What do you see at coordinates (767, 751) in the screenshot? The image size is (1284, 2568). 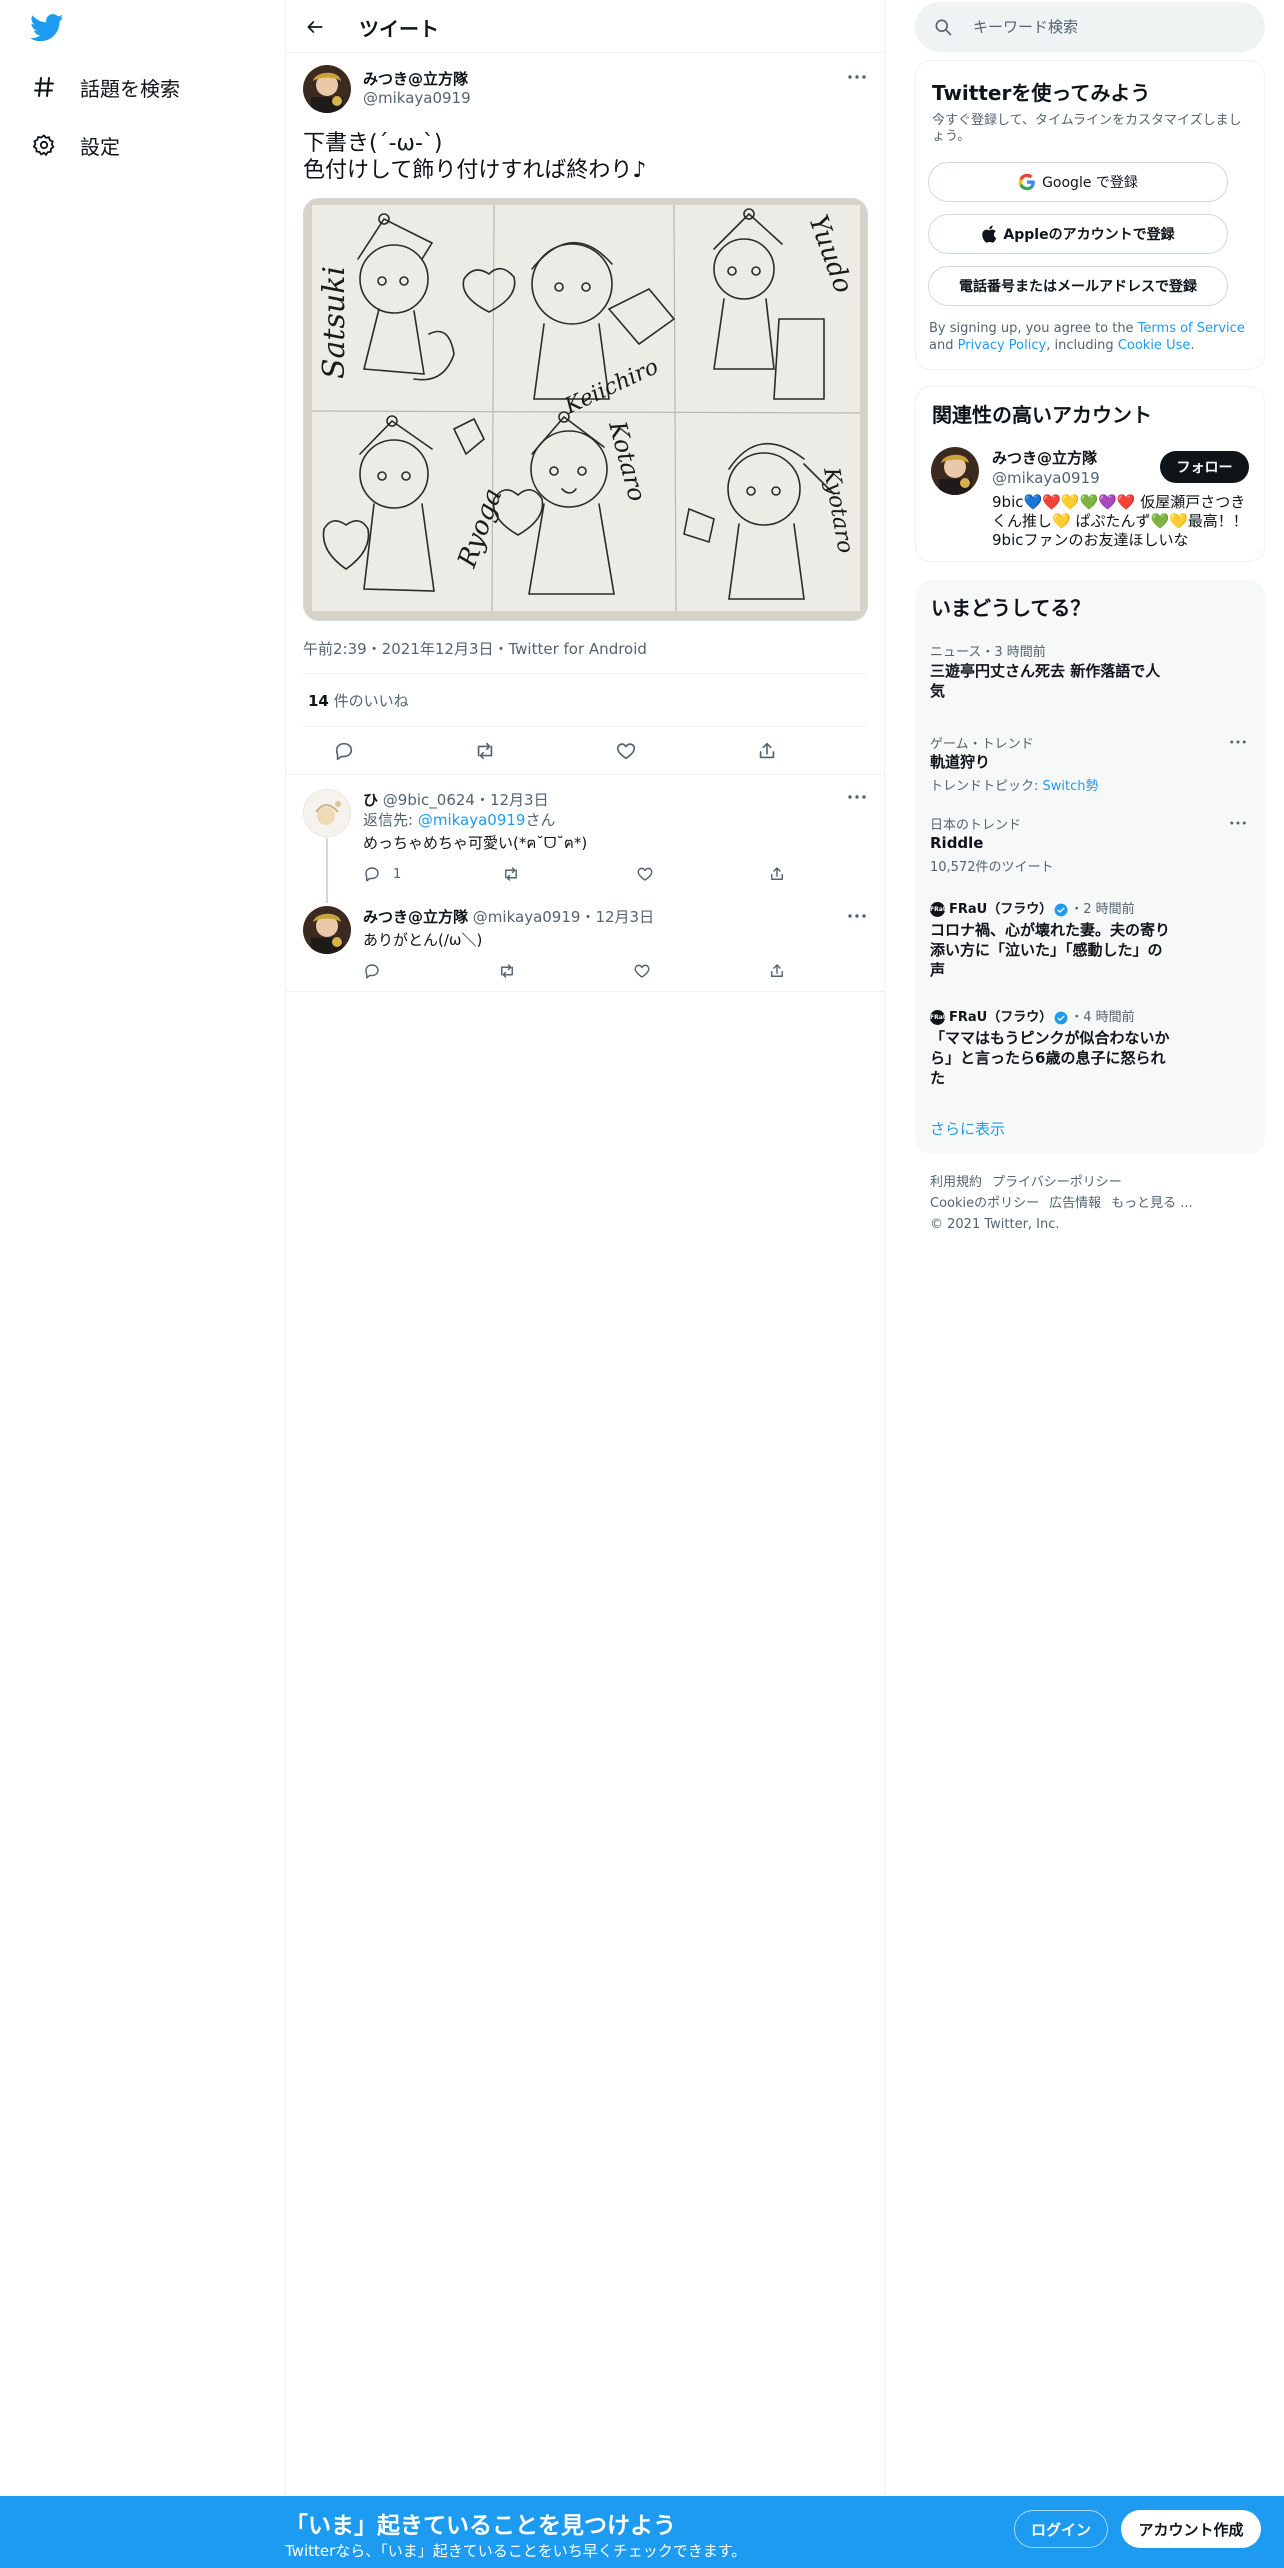 I see `share-button` at bounding box center [767, 751].